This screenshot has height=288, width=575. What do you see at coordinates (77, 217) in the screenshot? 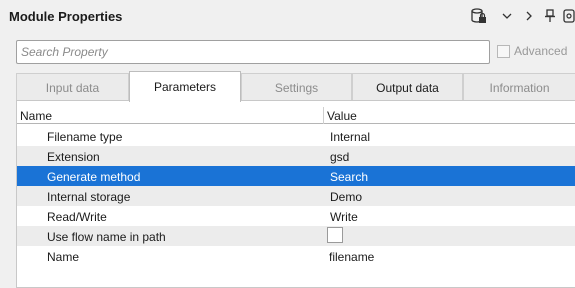
I see `property-name: Read/Write` at bounding box center [77, 217].